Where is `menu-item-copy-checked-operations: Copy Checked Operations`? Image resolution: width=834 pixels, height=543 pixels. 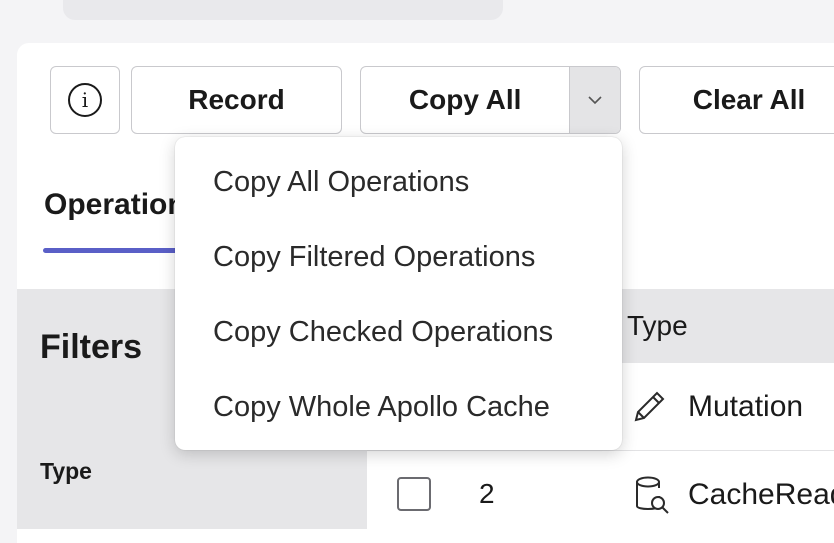 menu-item-copy-checked-operations: Copy Checked Operations is located at coordinates (398, 332).